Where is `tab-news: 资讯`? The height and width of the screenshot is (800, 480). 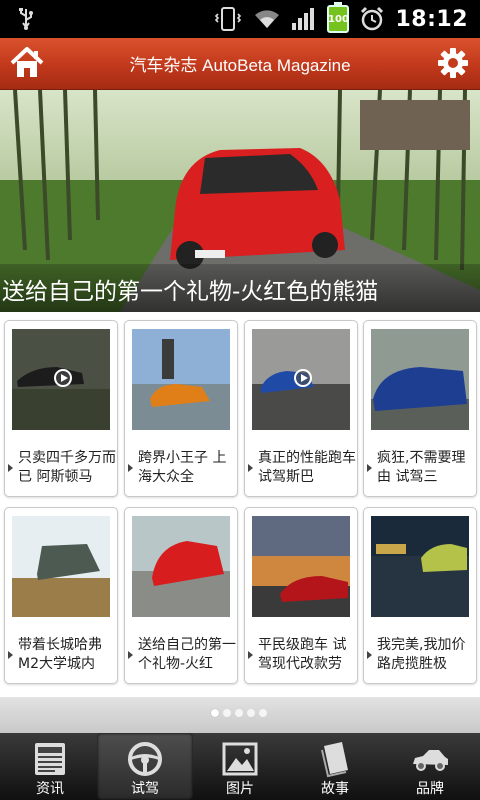 tab-news: 资讯 is located at coordinates (50, 766).